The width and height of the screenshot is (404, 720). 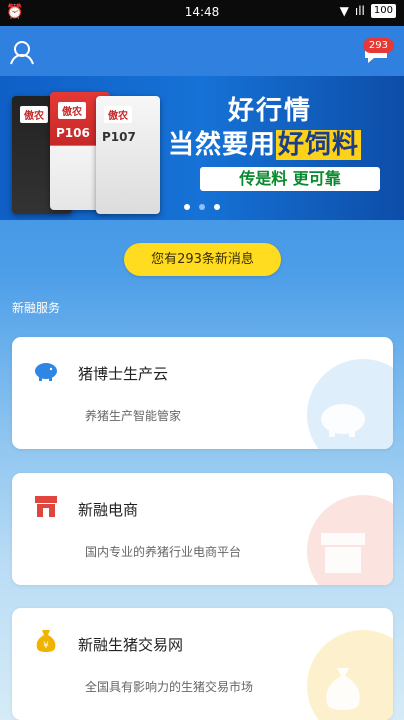 What do you see at coordinates (123, 374) in the screenshot?
I see `card-title: 猪博士生产云` at bounding box center [123, 374].